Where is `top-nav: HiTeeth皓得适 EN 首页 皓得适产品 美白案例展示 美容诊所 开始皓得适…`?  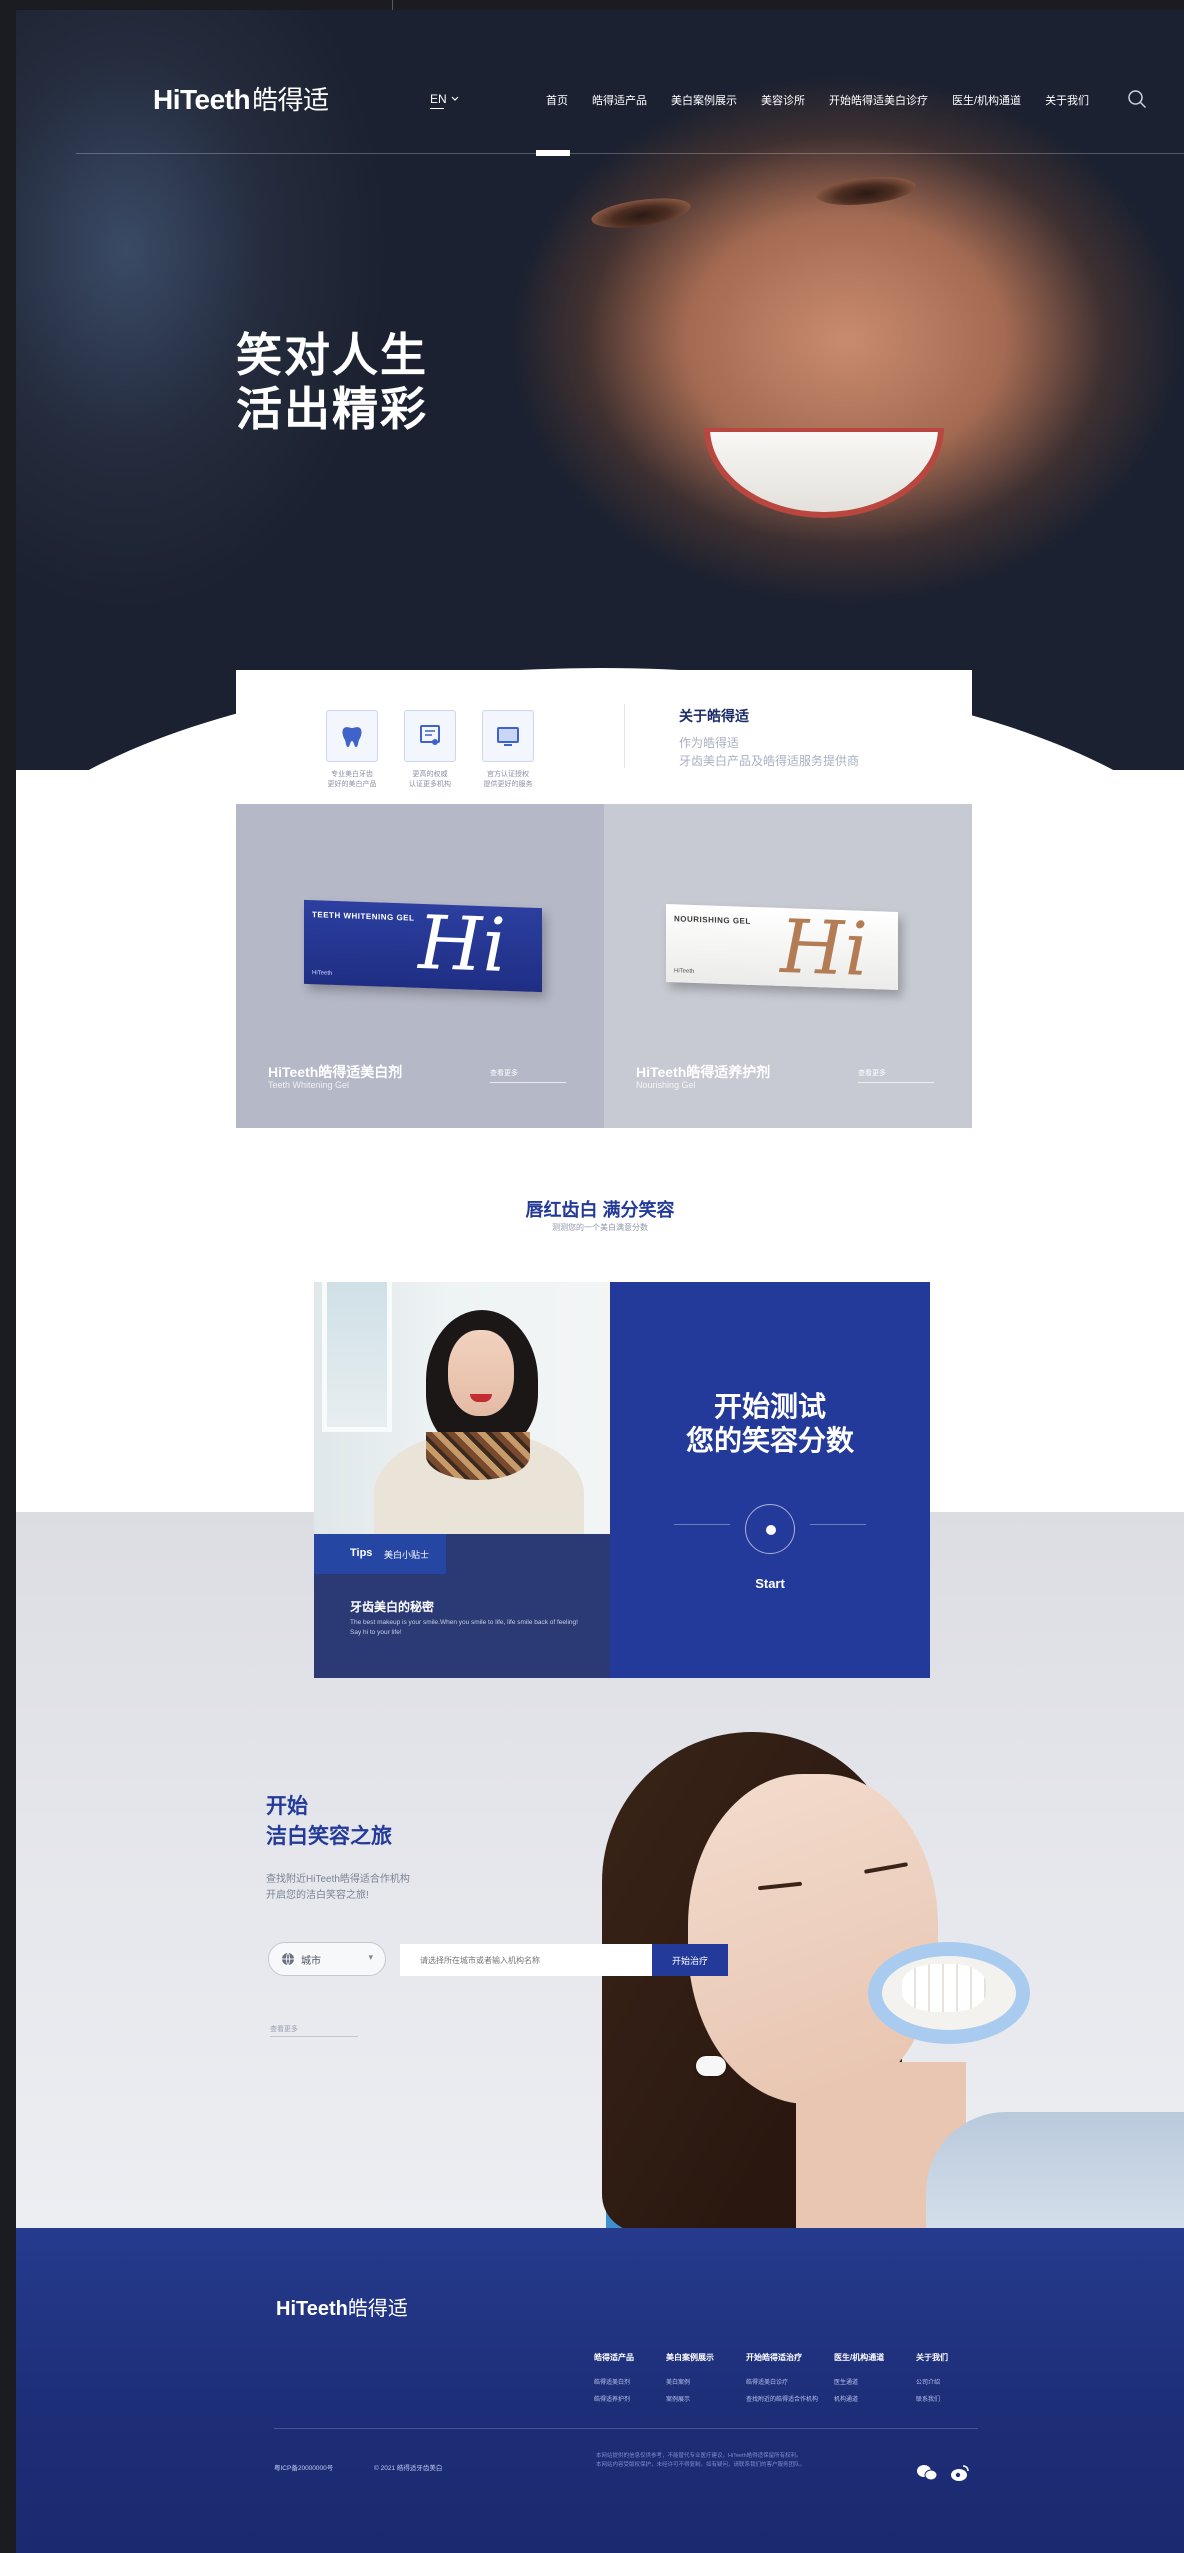
top-nav: HiTeeth皓得适 EN 首页 皓得适产品 美白案例展示 美容诊所 开始皓得适… is located at coordinates (600, 83).